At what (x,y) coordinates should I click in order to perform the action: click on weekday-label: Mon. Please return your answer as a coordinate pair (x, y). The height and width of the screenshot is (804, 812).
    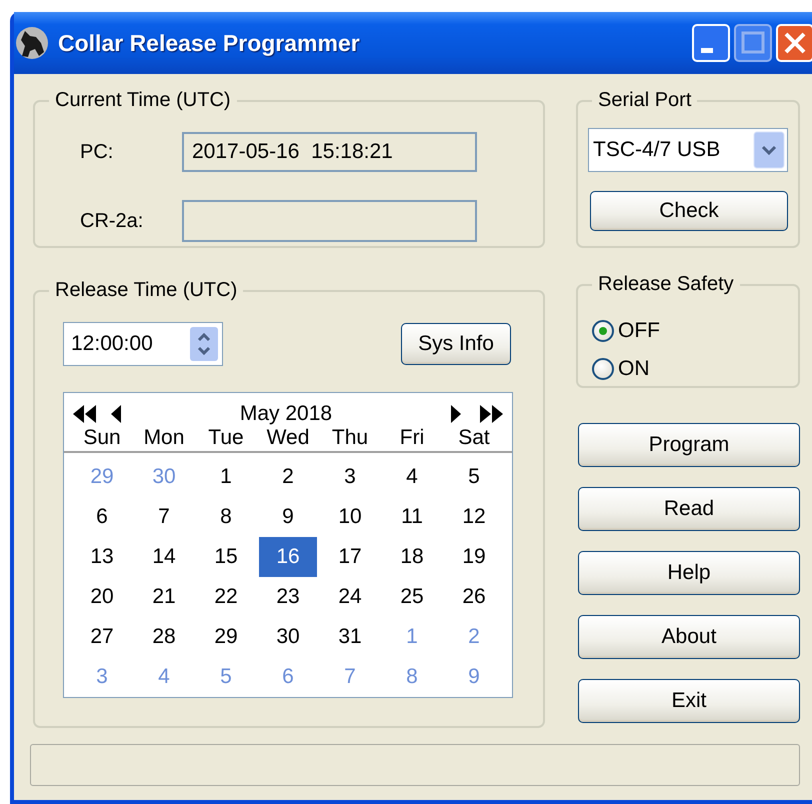
    Looking at the image, I should click on (164, 438).